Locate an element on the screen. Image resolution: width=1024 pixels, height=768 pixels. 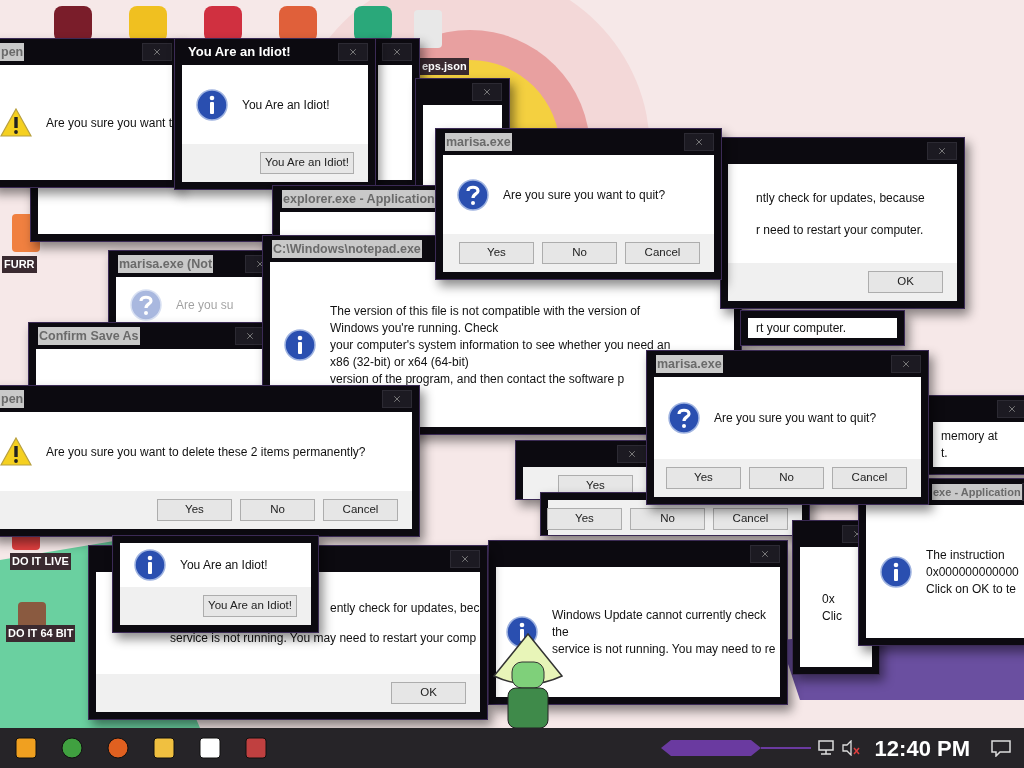
message-text: Are you su is located at coordinates (205, 304).